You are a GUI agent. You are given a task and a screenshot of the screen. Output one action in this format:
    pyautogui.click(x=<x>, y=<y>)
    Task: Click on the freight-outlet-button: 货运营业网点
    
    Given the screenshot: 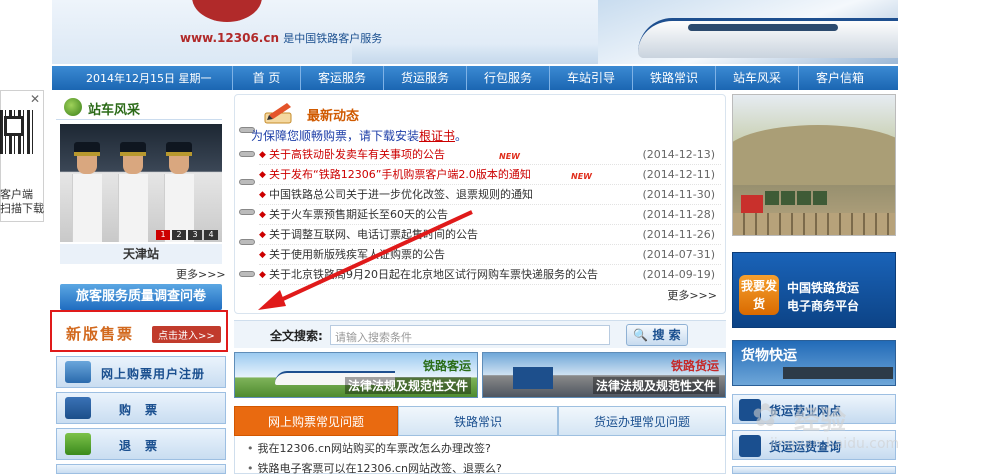 What is the action you would take?
    pyautogui.click(x=814, y=409)
    